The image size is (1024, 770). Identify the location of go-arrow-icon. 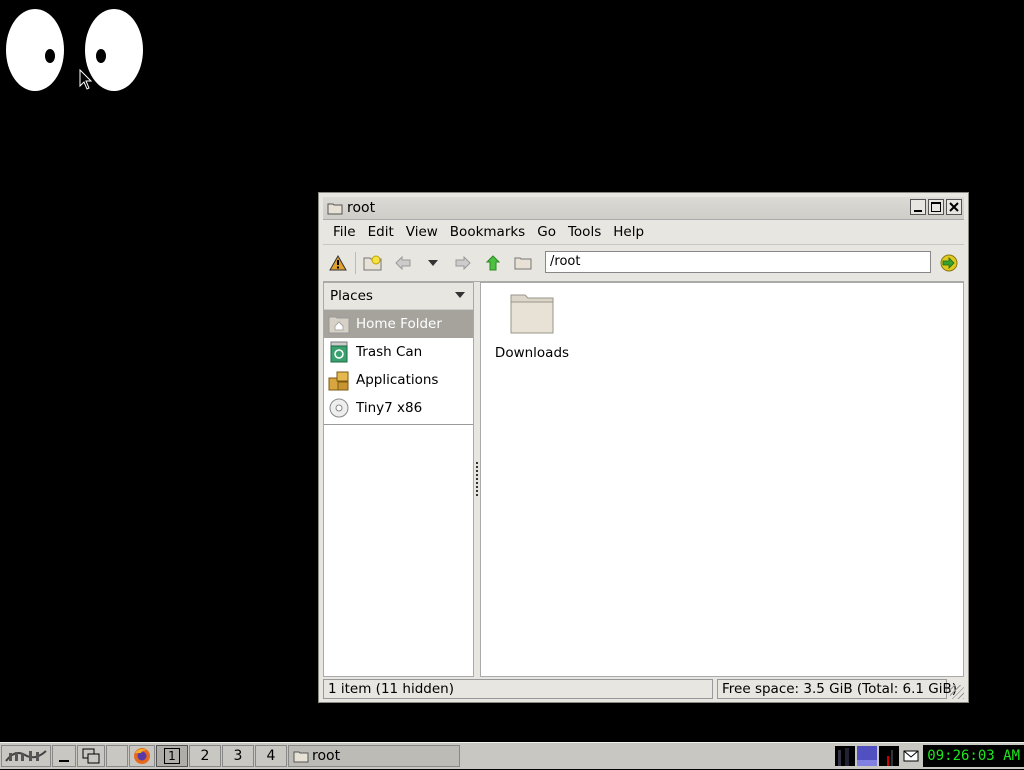
(949, 263).